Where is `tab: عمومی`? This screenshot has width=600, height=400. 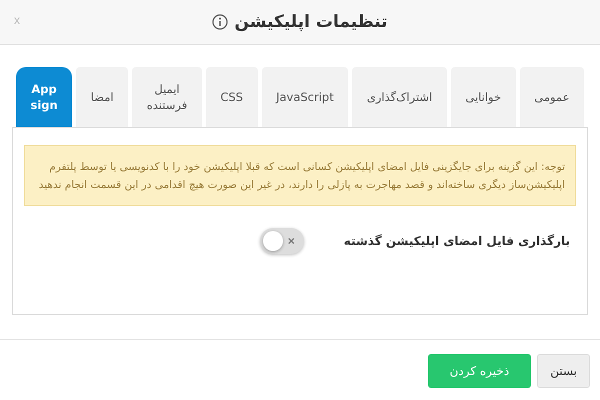
tab: عمومی is located at coordinates (552, 97).